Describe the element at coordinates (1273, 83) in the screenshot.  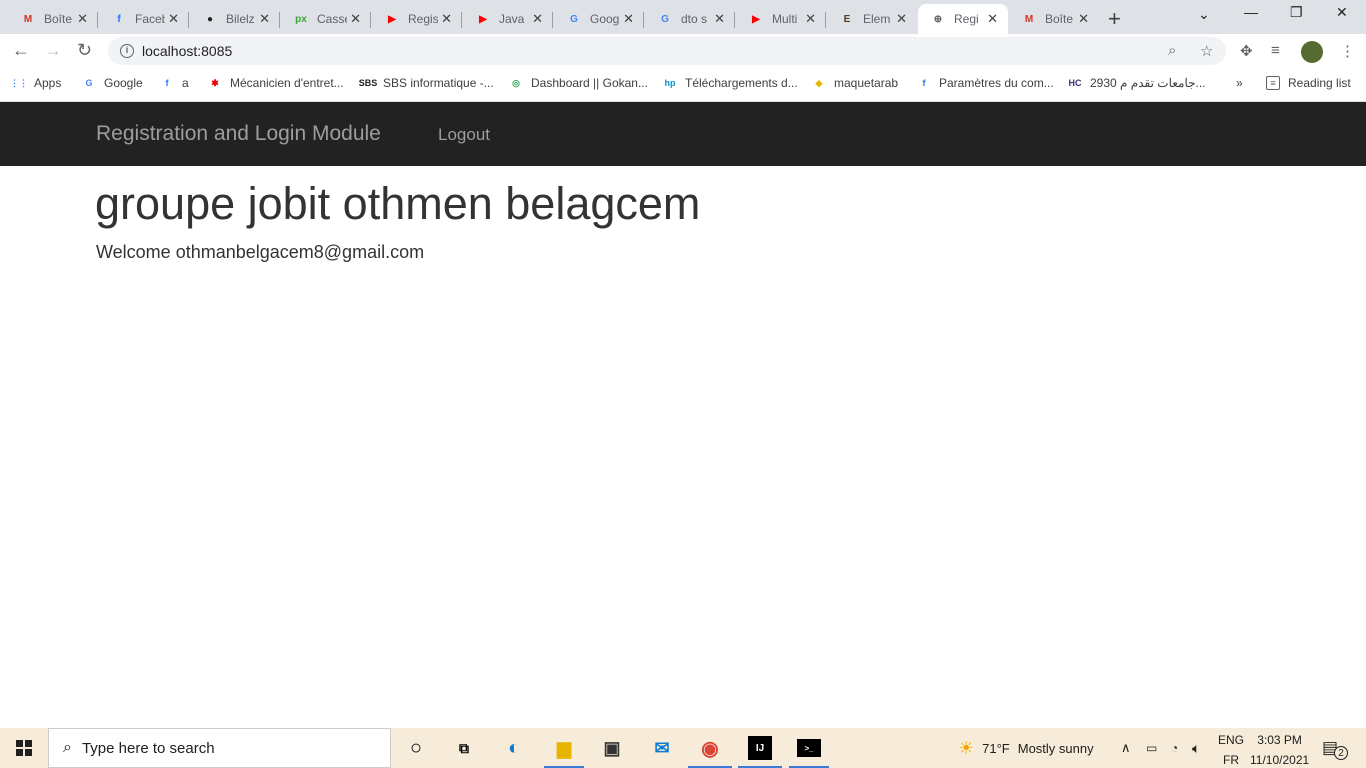
I see `reading-list-icon: ≡` at that location.